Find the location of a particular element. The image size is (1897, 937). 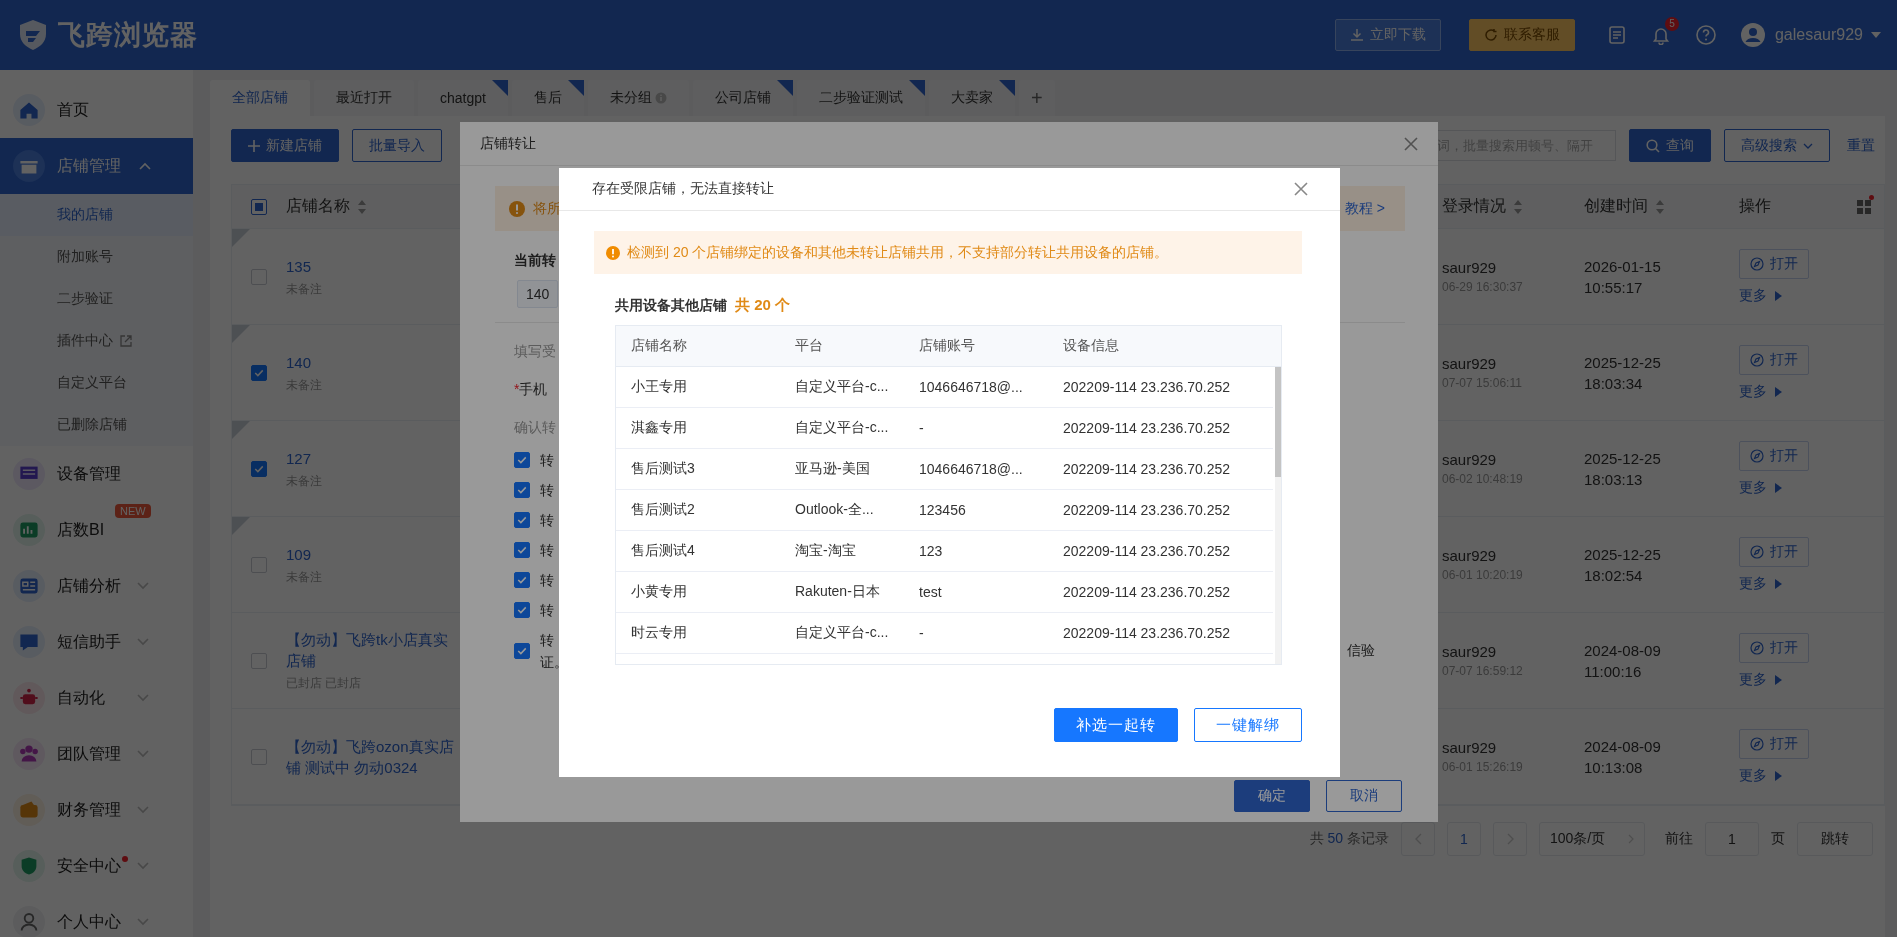

sidebar-item: 个人中心 is located at coordinates (96, 915).